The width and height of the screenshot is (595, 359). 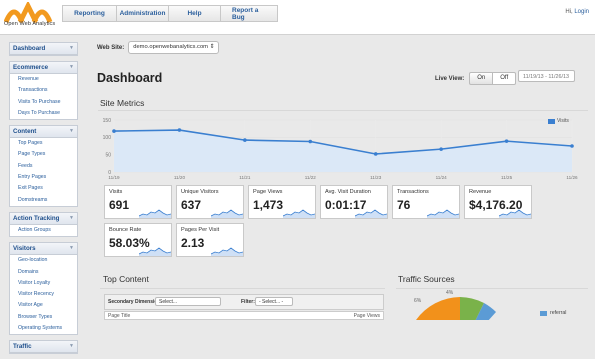 I want to click on nav-report-bug: Report a Bug, so click(x=249, y=13).